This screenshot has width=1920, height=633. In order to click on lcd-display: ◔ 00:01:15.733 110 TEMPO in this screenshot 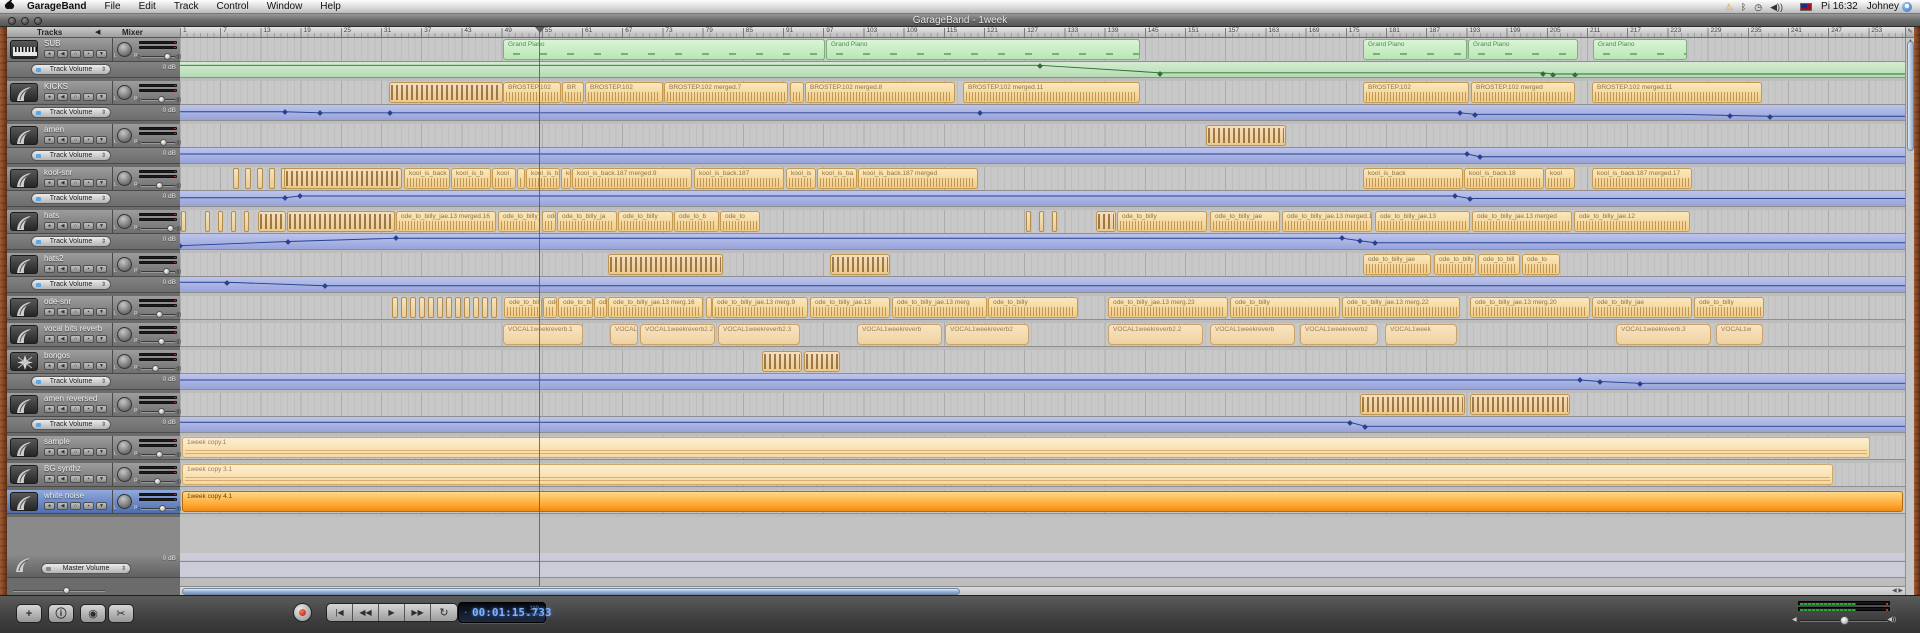, I will do `click(504, 612)`.